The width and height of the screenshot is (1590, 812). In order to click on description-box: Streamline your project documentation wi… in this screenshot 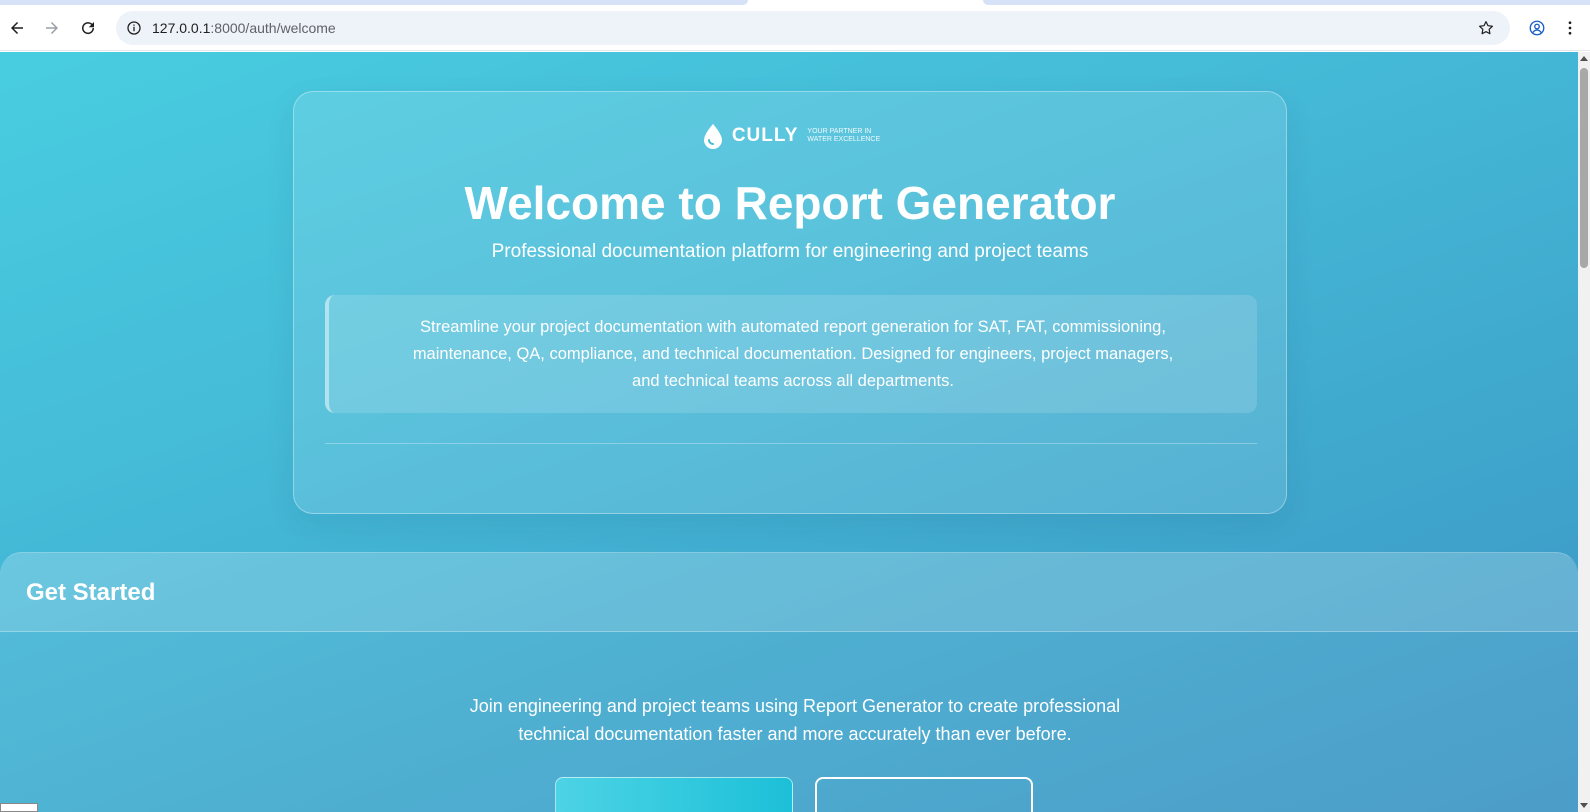, I will do `click(791, 354)`.